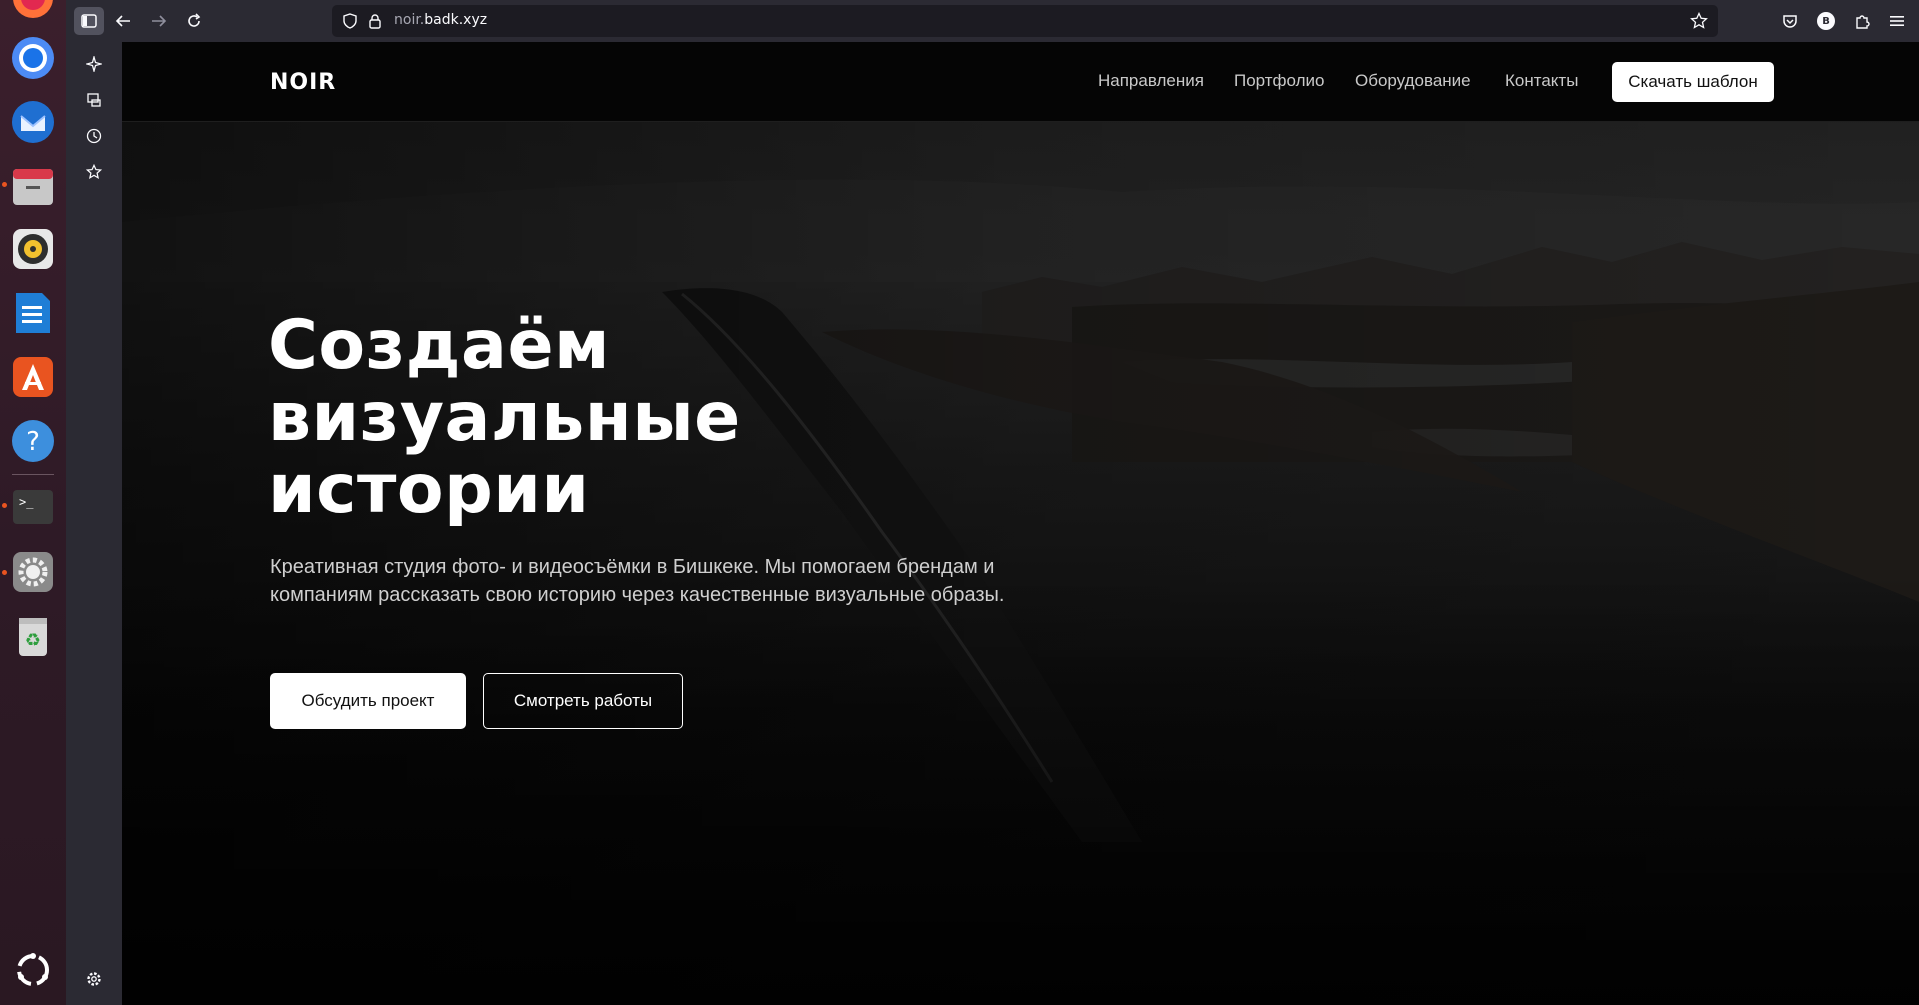 The width and height of the screenshot is (1919, 1005). Describe the element at coordinates (33, 377) in the screenshot. I see `app-center-icon` at that location.